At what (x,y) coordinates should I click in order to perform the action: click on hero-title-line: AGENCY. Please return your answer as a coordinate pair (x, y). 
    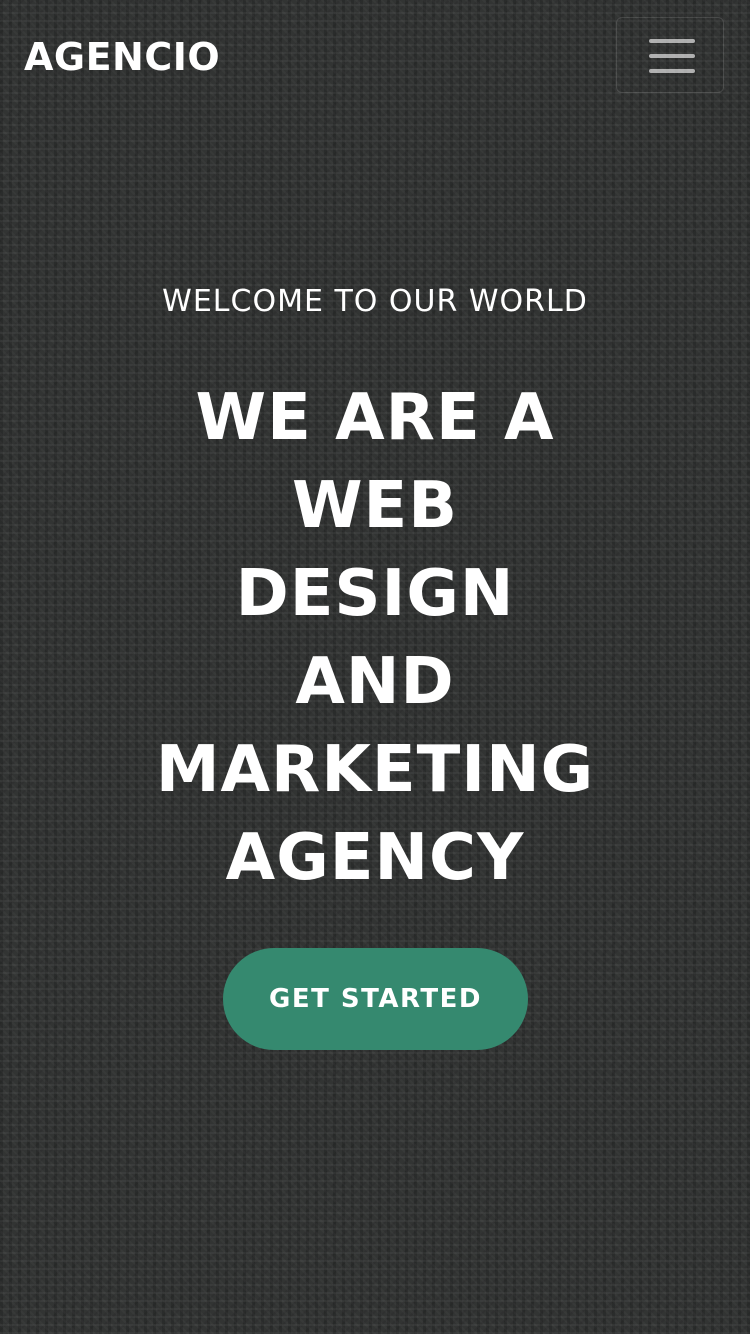
    Looking at the image, I should click on (375, 858).